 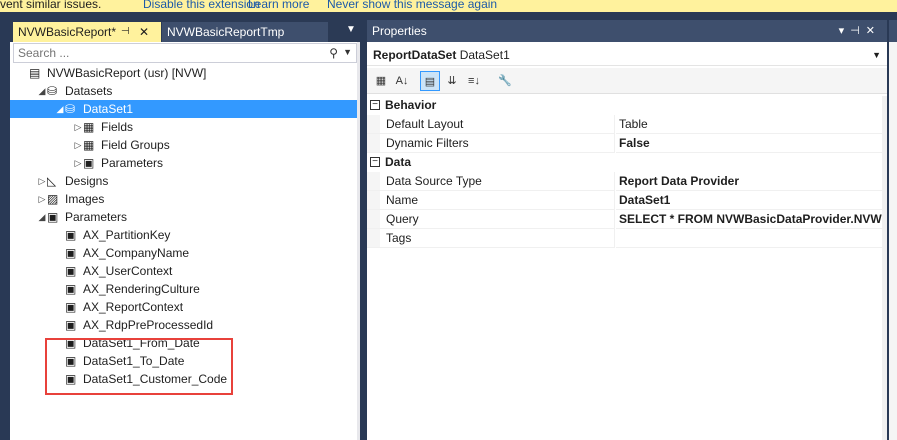 I want to click on property-row: Dynamic Filters False, so click(x=624, y=143).